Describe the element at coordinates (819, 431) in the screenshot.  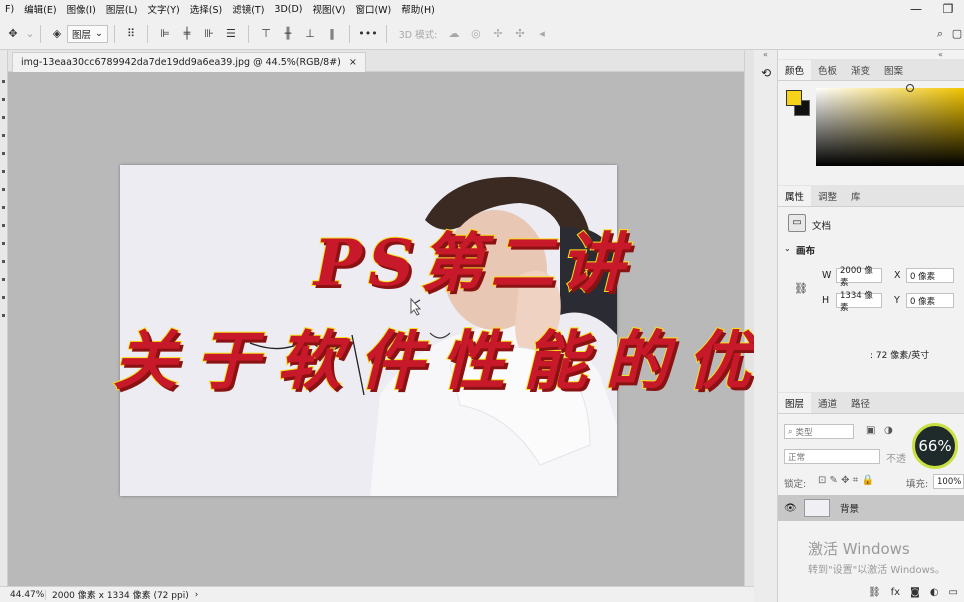
I see `layer-kind-filter: ⌕ 类型` at that location.